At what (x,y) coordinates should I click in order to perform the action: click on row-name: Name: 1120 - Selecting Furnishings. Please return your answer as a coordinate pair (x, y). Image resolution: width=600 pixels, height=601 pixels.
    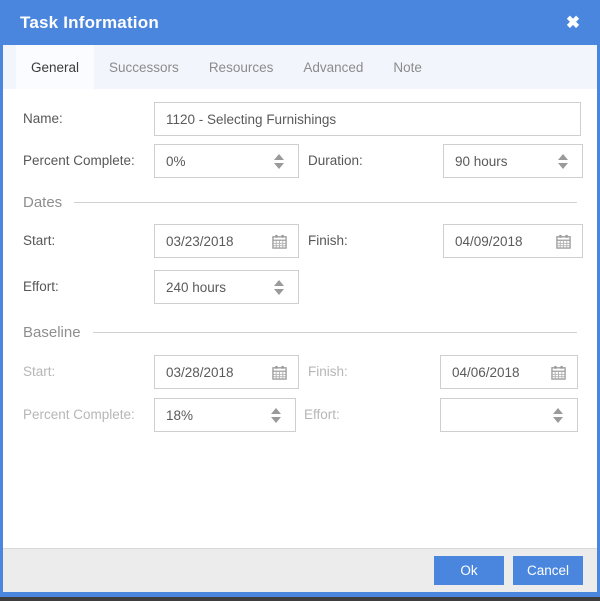
    Looking at the image, I should click on (300, 119).